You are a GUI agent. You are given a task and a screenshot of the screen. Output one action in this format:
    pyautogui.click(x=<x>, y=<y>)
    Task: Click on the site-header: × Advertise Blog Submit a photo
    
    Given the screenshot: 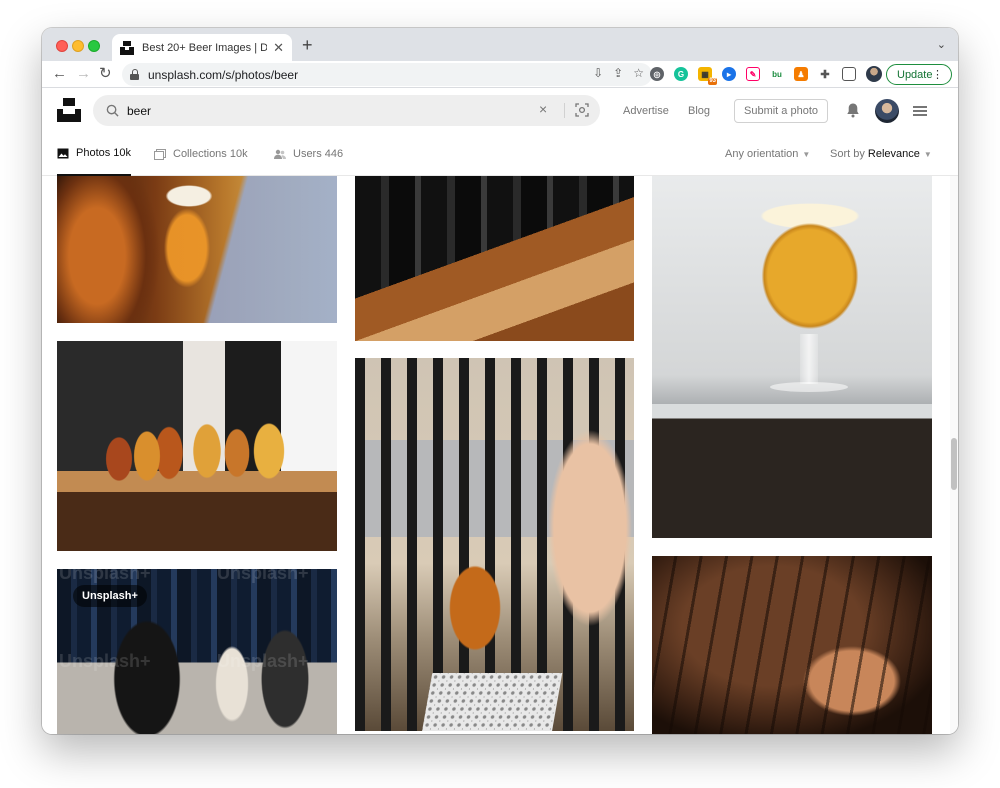 What is the action you would take?
    pyautogui.click(x=500, y=110)
    